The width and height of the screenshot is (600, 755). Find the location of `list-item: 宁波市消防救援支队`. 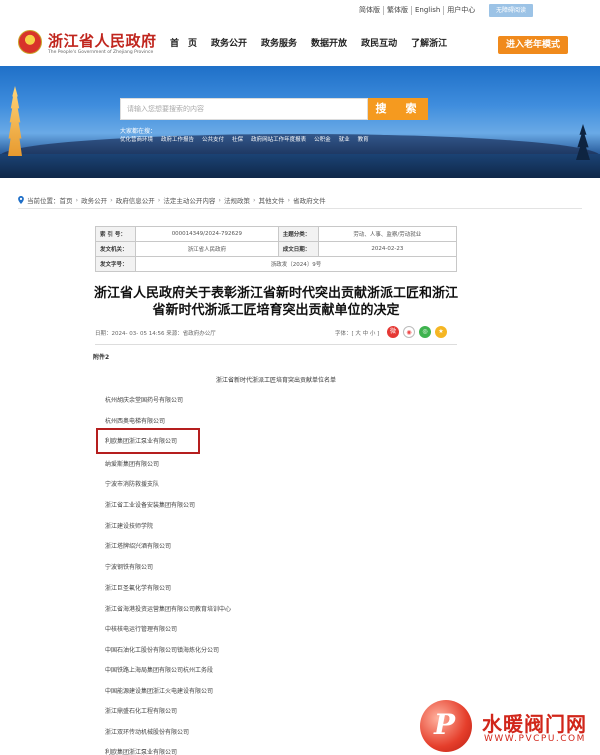

list-item: 宁波市消防救援支队 is located at coordinates (132, 484).